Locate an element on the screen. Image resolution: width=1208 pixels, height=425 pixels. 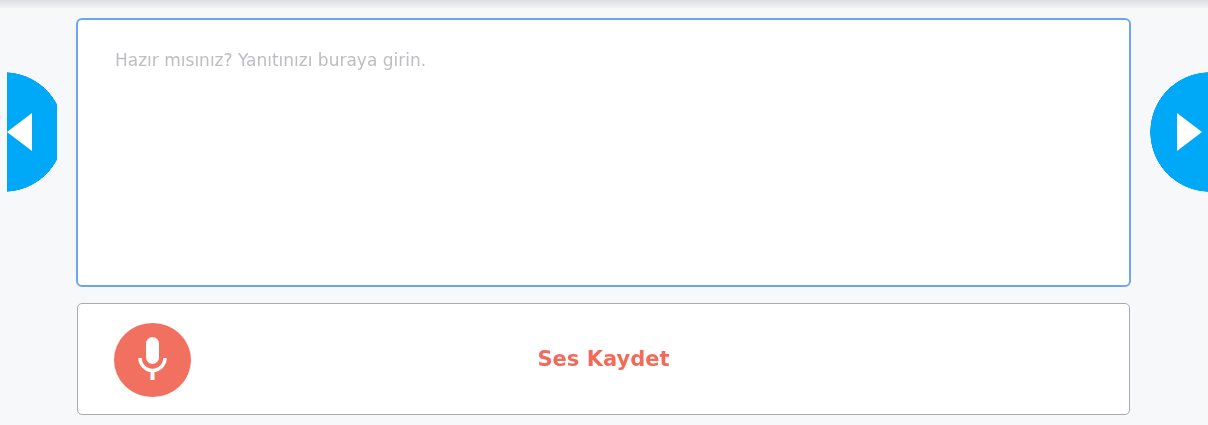
microphone-icon is located at coordinates (152, 360).